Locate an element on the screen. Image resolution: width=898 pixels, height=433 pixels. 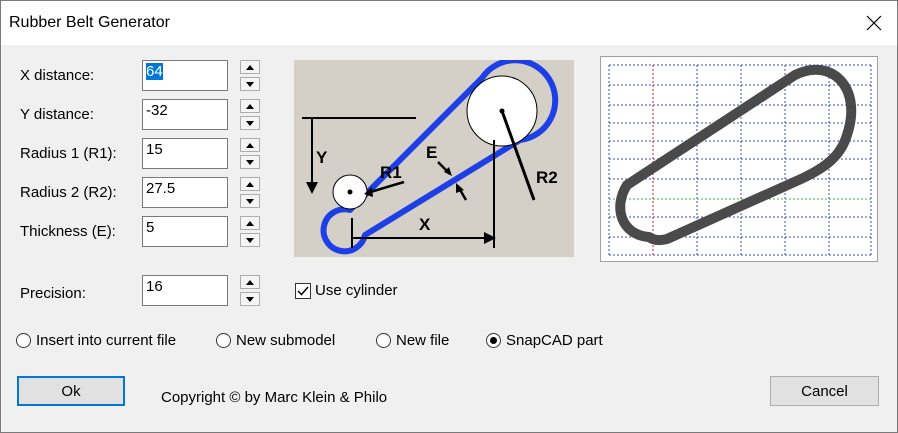
y-distance-spinner is located at coordinates (250, 114).